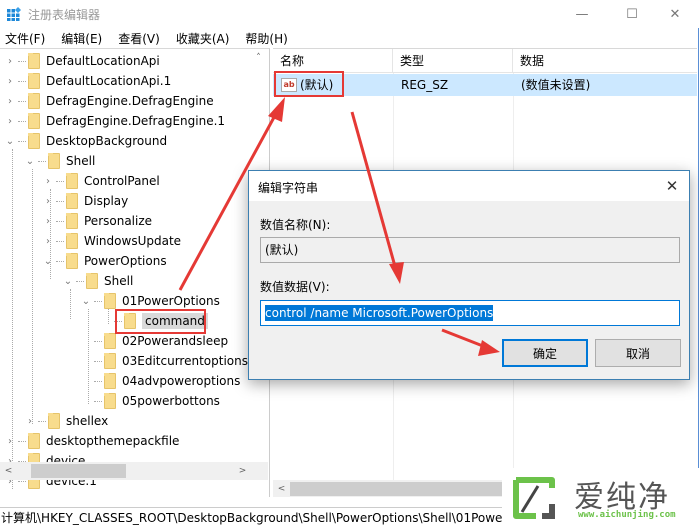 Image resolution: width=699 pixels, height=528 pixels. Describe the element at coordinates (425, 85) in the screenshot. I see `value-type: REG_SZ` at that location.